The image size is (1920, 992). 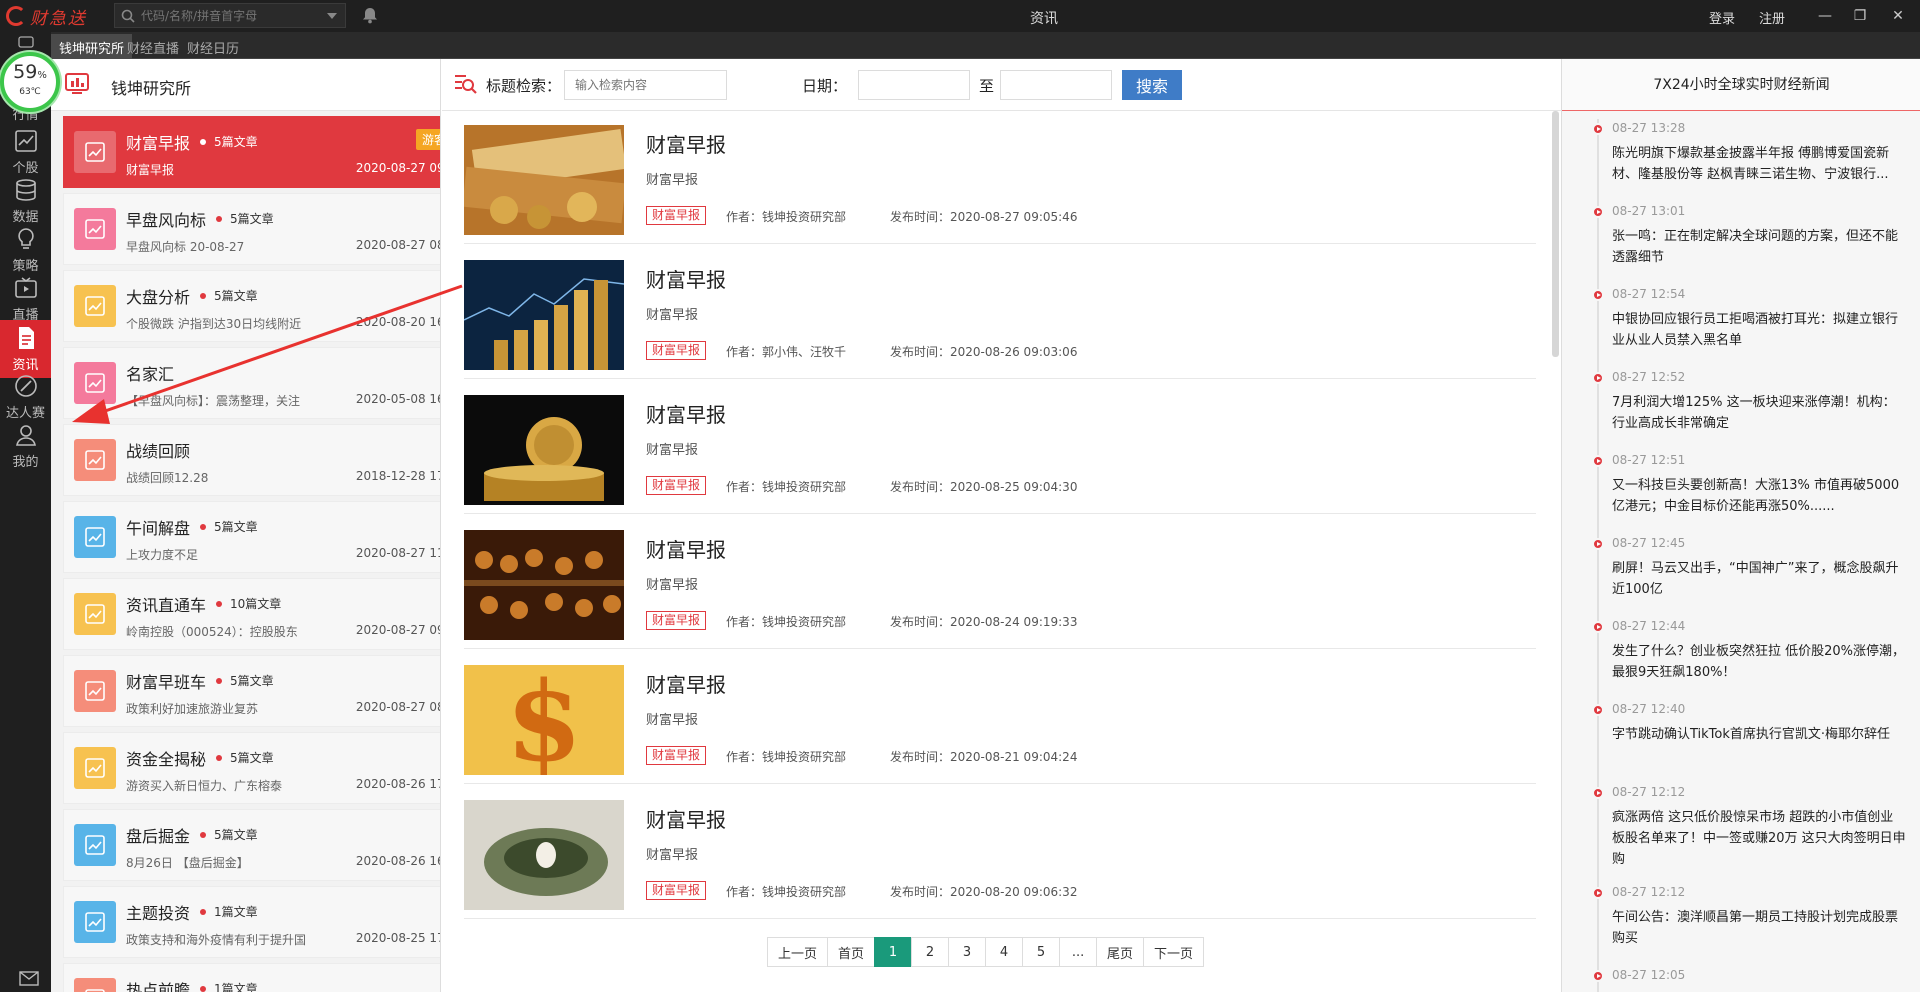 I want to click on sub-tab-strip: 钱坤研究所 财经直播 财经日历, so click(x=985, y=45).